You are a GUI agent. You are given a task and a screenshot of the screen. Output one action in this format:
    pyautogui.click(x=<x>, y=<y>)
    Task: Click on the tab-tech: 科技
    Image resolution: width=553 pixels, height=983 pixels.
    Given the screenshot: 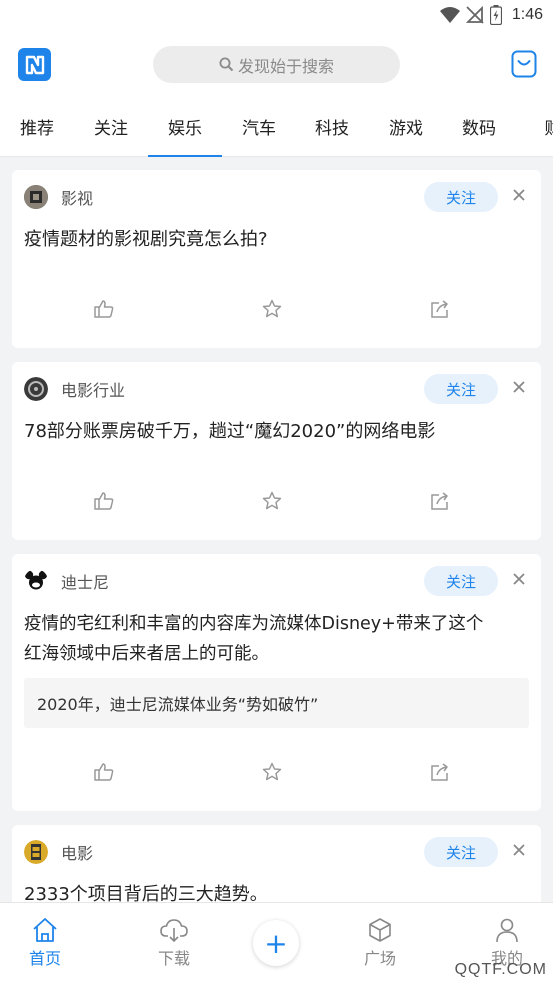 What is the action you would take?
    pyautogui.click(x=332, y=126)
    